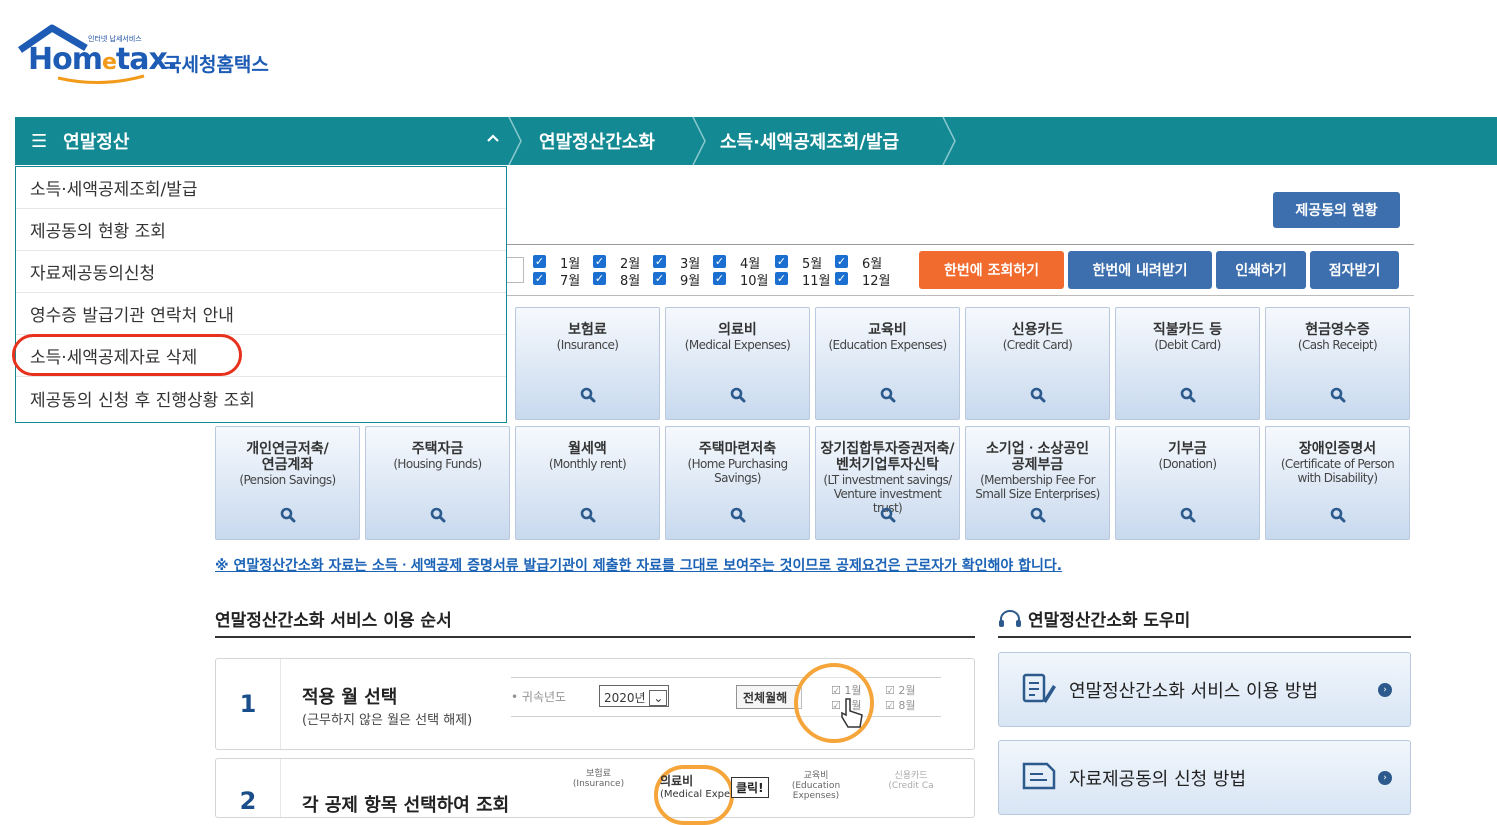  Describe the element at coordinates (587, 363) in the screenshot. I see `deduction-card: 보험료 (Insurance)` at that location.